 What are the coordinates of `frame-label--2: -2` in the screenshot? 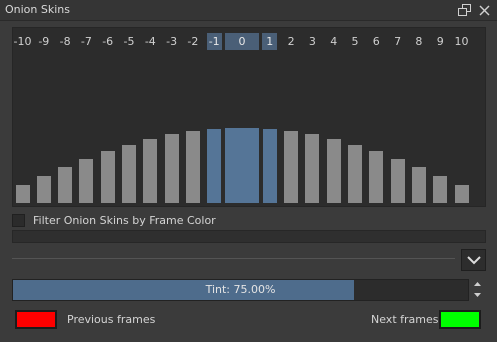 It's located at (193, 41).